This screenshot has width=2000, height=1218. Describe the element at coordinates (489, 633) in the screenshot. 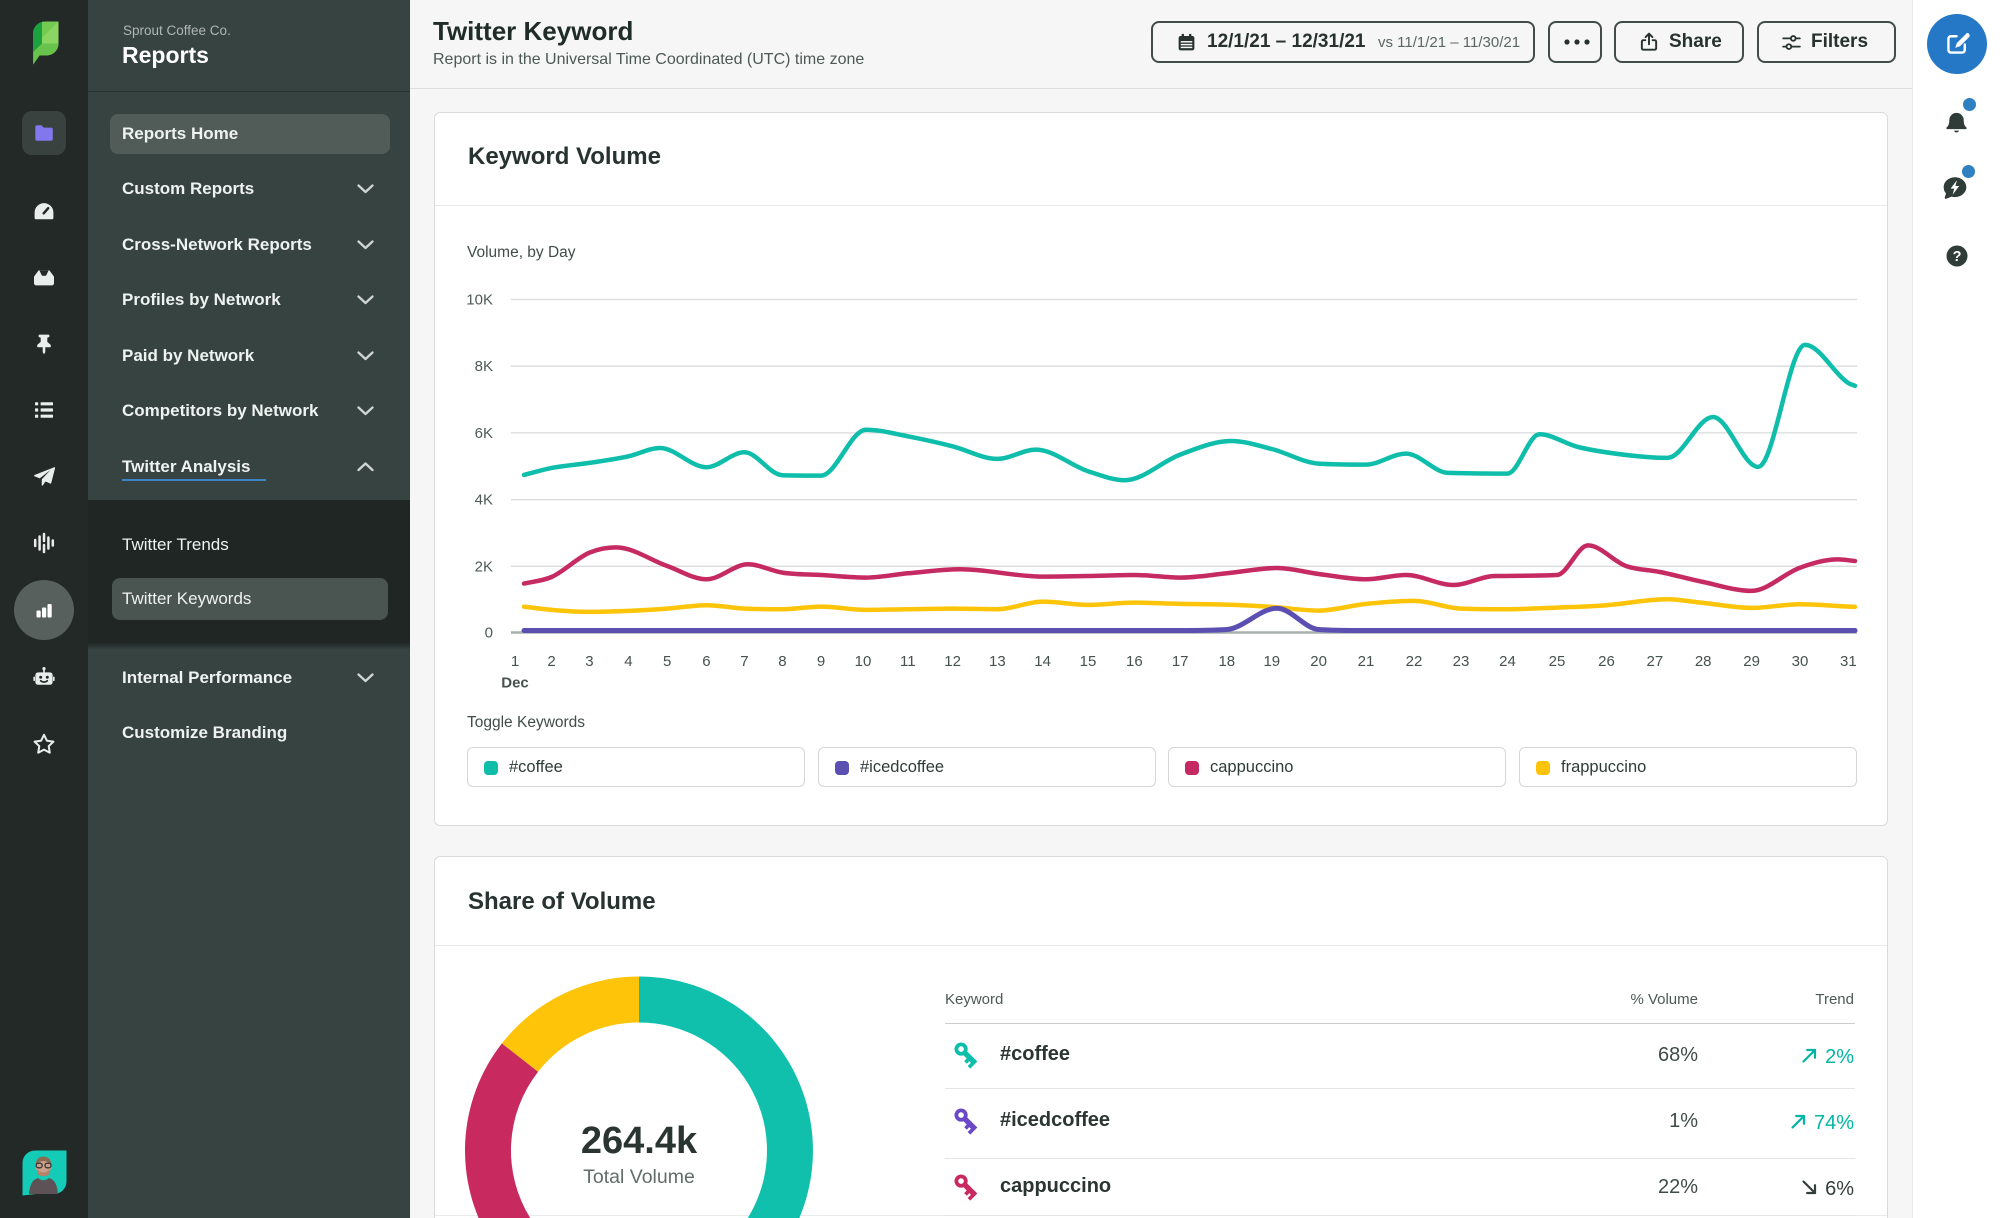

I see `svg-text: 0` at that location.